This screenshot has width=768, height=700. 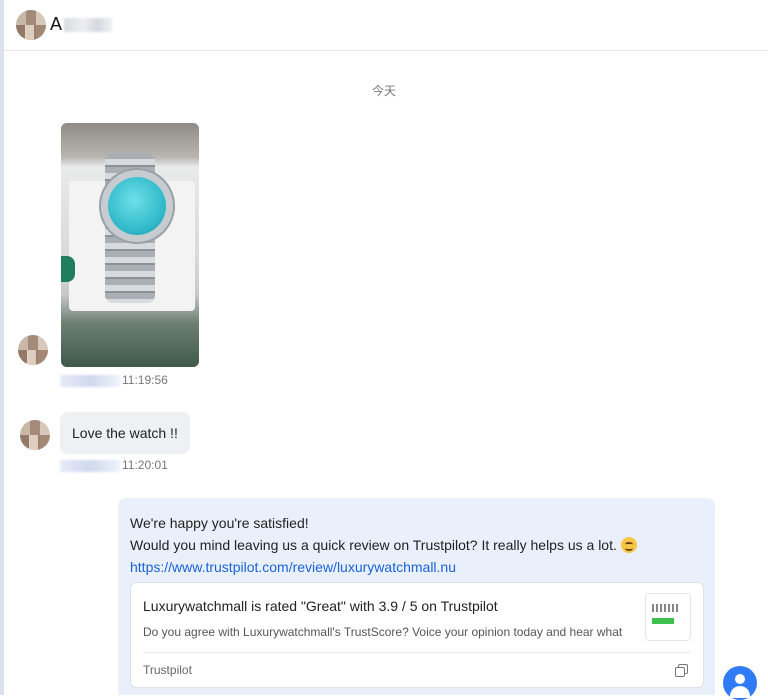 I want to click on message-time: 11:19:56, so click(x=145, y=380).